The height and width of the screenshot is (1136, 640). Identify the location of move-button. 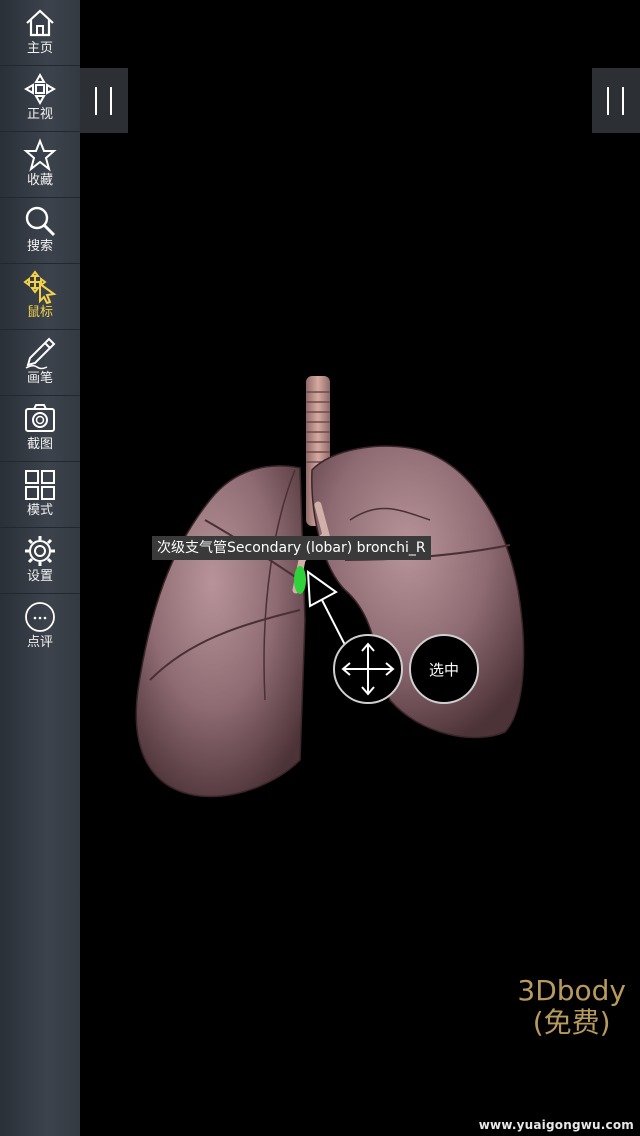
(368, 669).